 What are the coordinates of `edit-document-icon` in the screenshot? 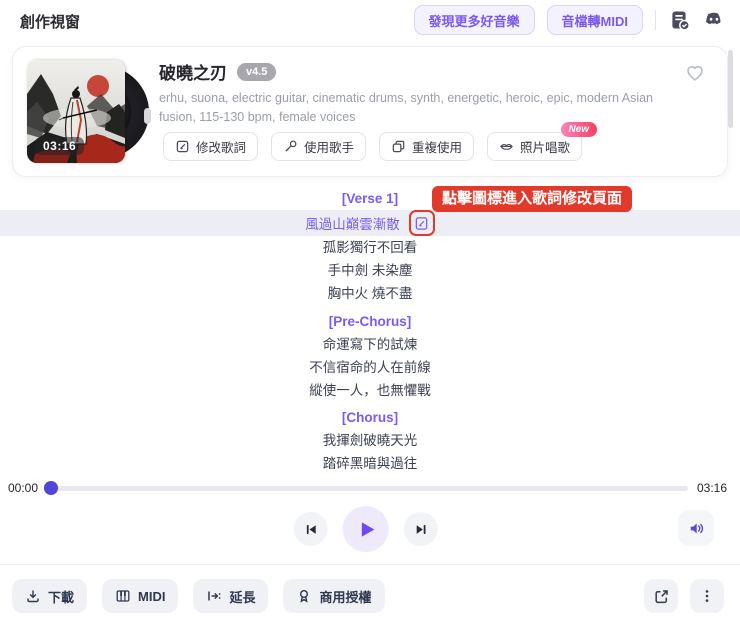 It's located at (182, 146).